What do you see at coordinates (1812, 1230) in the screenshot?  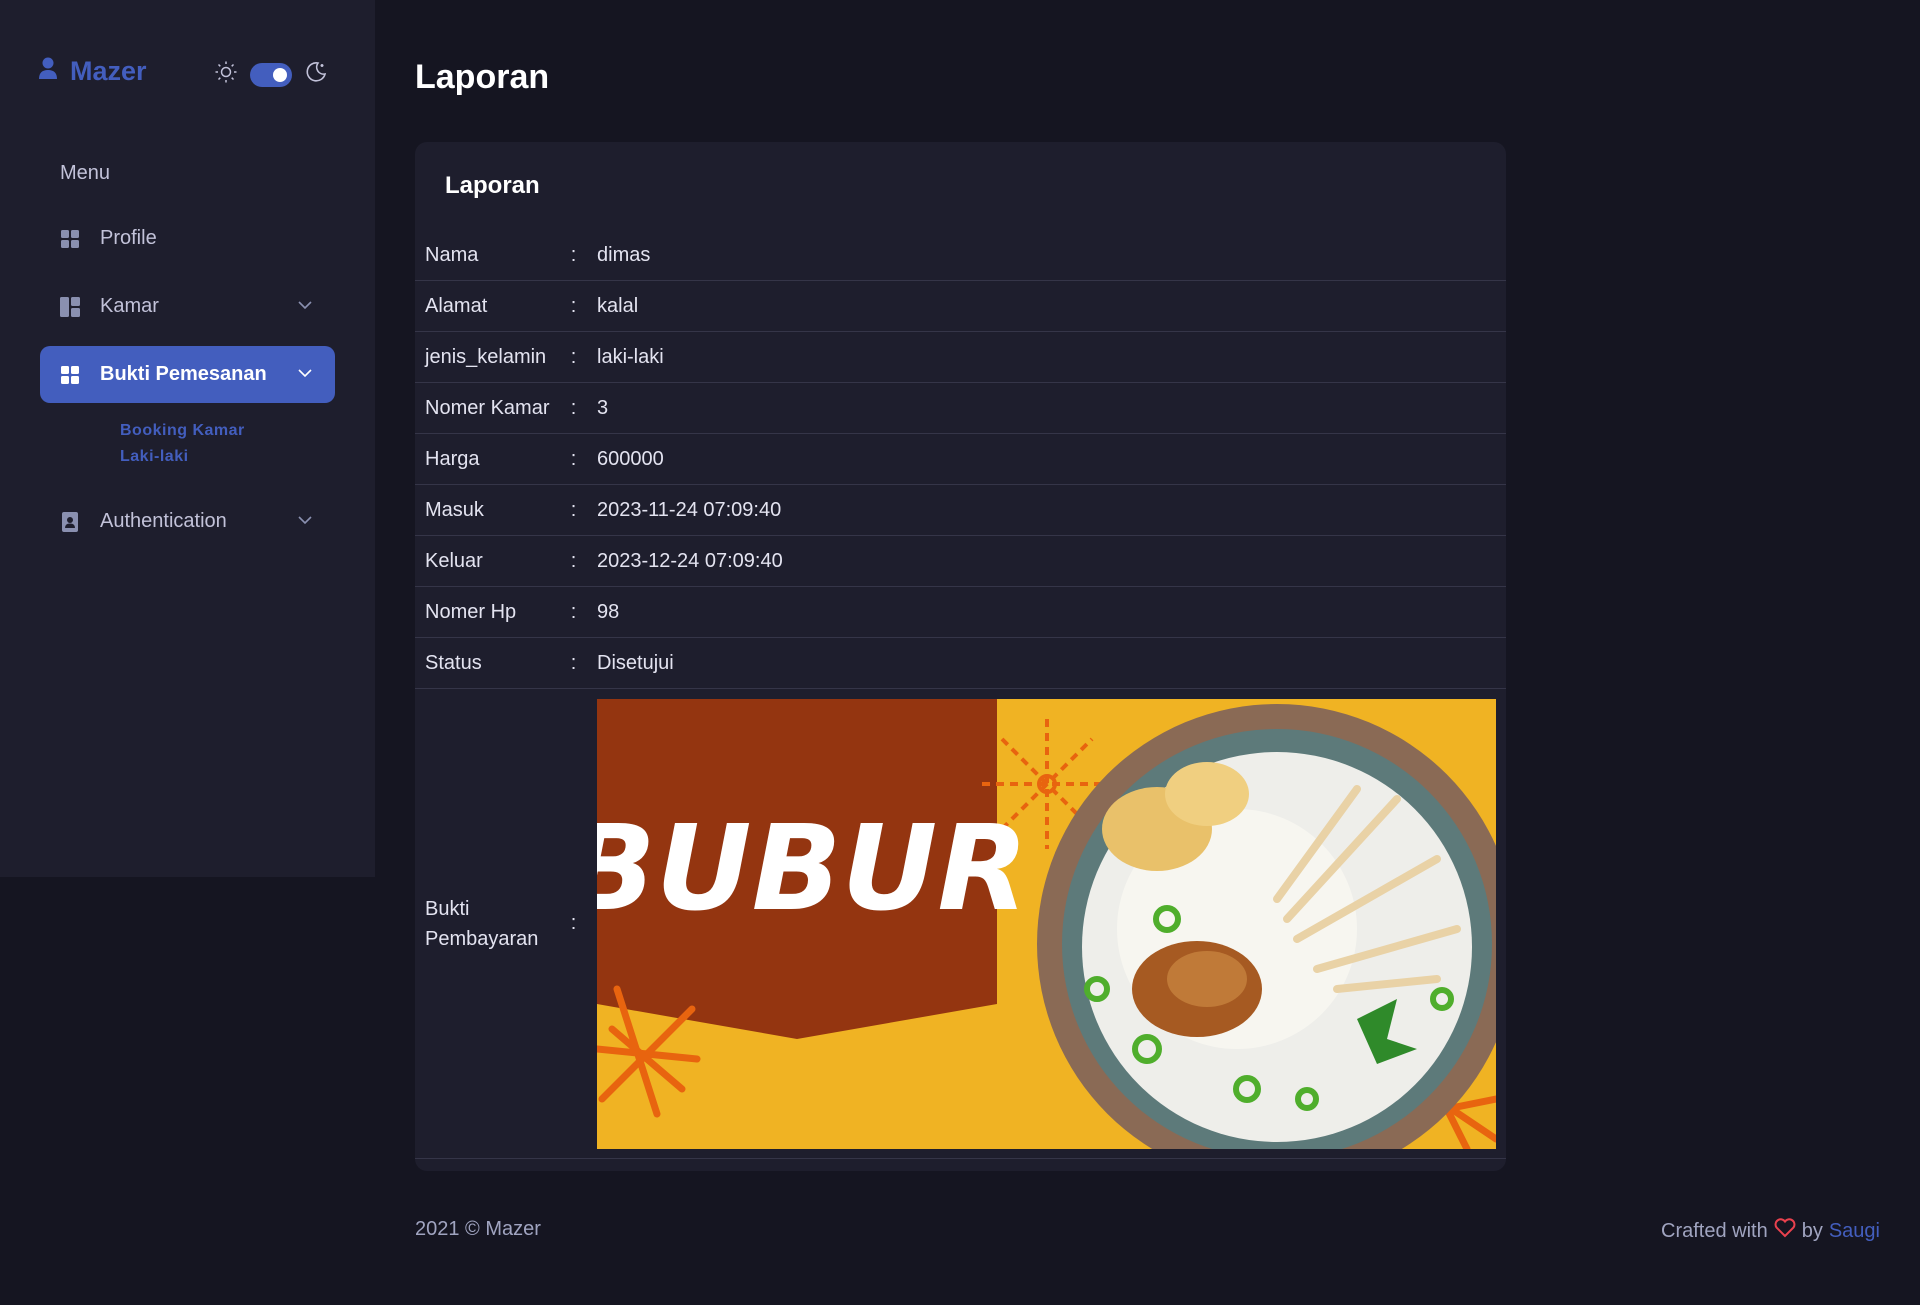 I see `footer-by-text: by` at bounding box center [1812, 1230].